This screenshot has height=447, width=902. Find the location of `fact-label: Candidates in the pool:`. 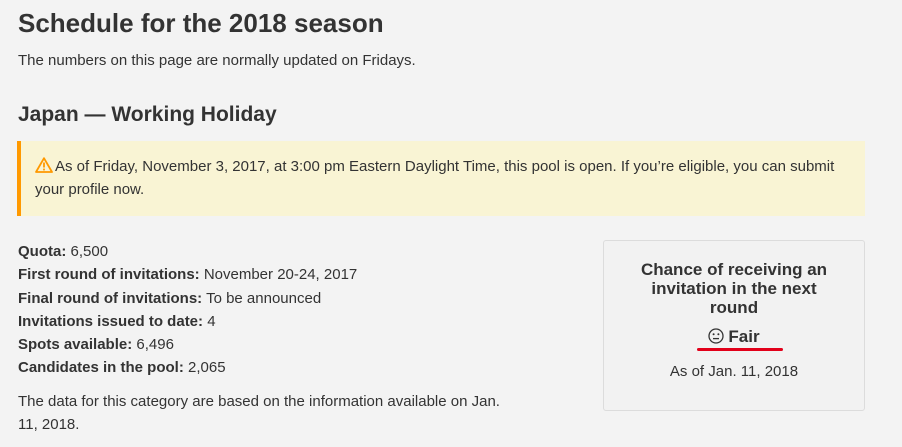

fact-label: Candidates in the pool: is located at coordinates (101, 368).